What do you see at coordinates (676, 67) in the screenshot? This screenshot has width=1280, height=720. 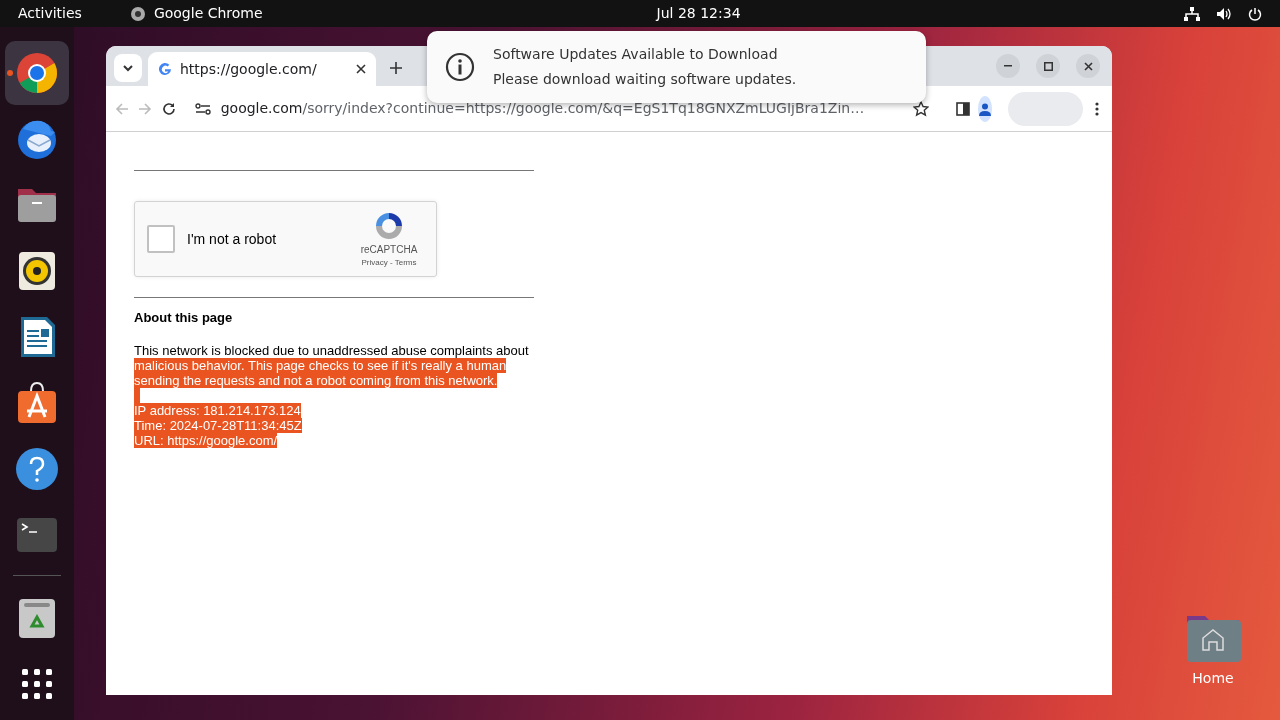 I see `notification: Software Updates Available to Download Please download waiting software updates.` at bounding box center [676, 67].